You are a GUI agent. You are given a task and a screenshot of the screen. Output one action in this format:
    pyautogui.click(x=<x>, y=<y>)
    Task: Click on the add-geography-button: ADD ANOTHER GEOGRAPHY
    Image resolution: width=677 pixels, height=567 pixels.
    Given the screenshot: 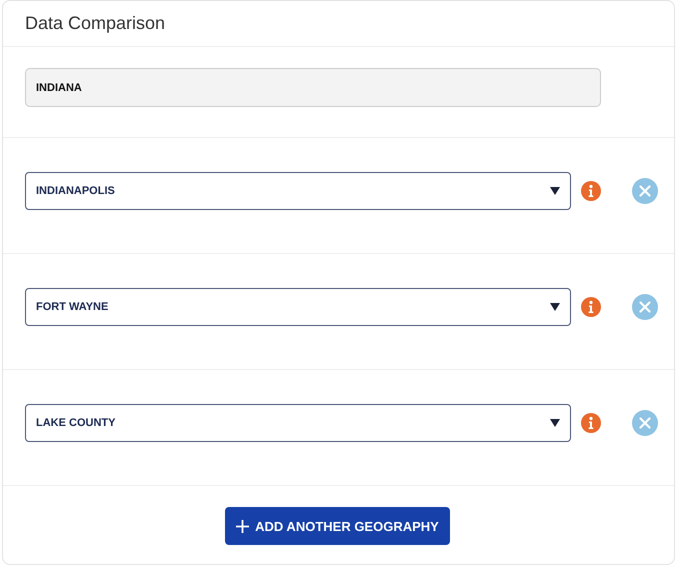 What is the action you would take?
    pyautogui.click(x=337, y=526)
    